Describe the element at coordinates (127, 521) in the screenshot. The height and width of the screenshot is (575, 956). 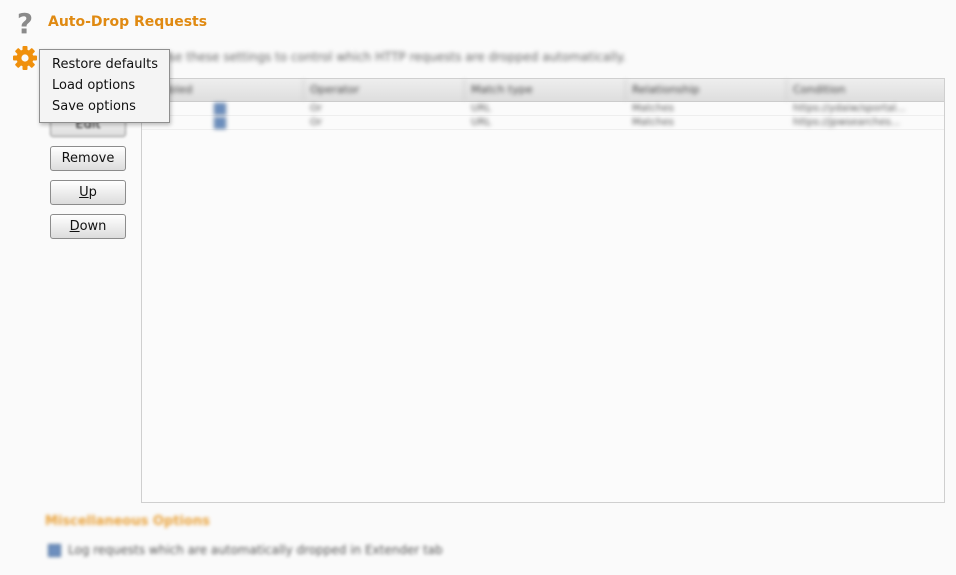
I see `misc-section-title: Miscellaneous Options` at that location.